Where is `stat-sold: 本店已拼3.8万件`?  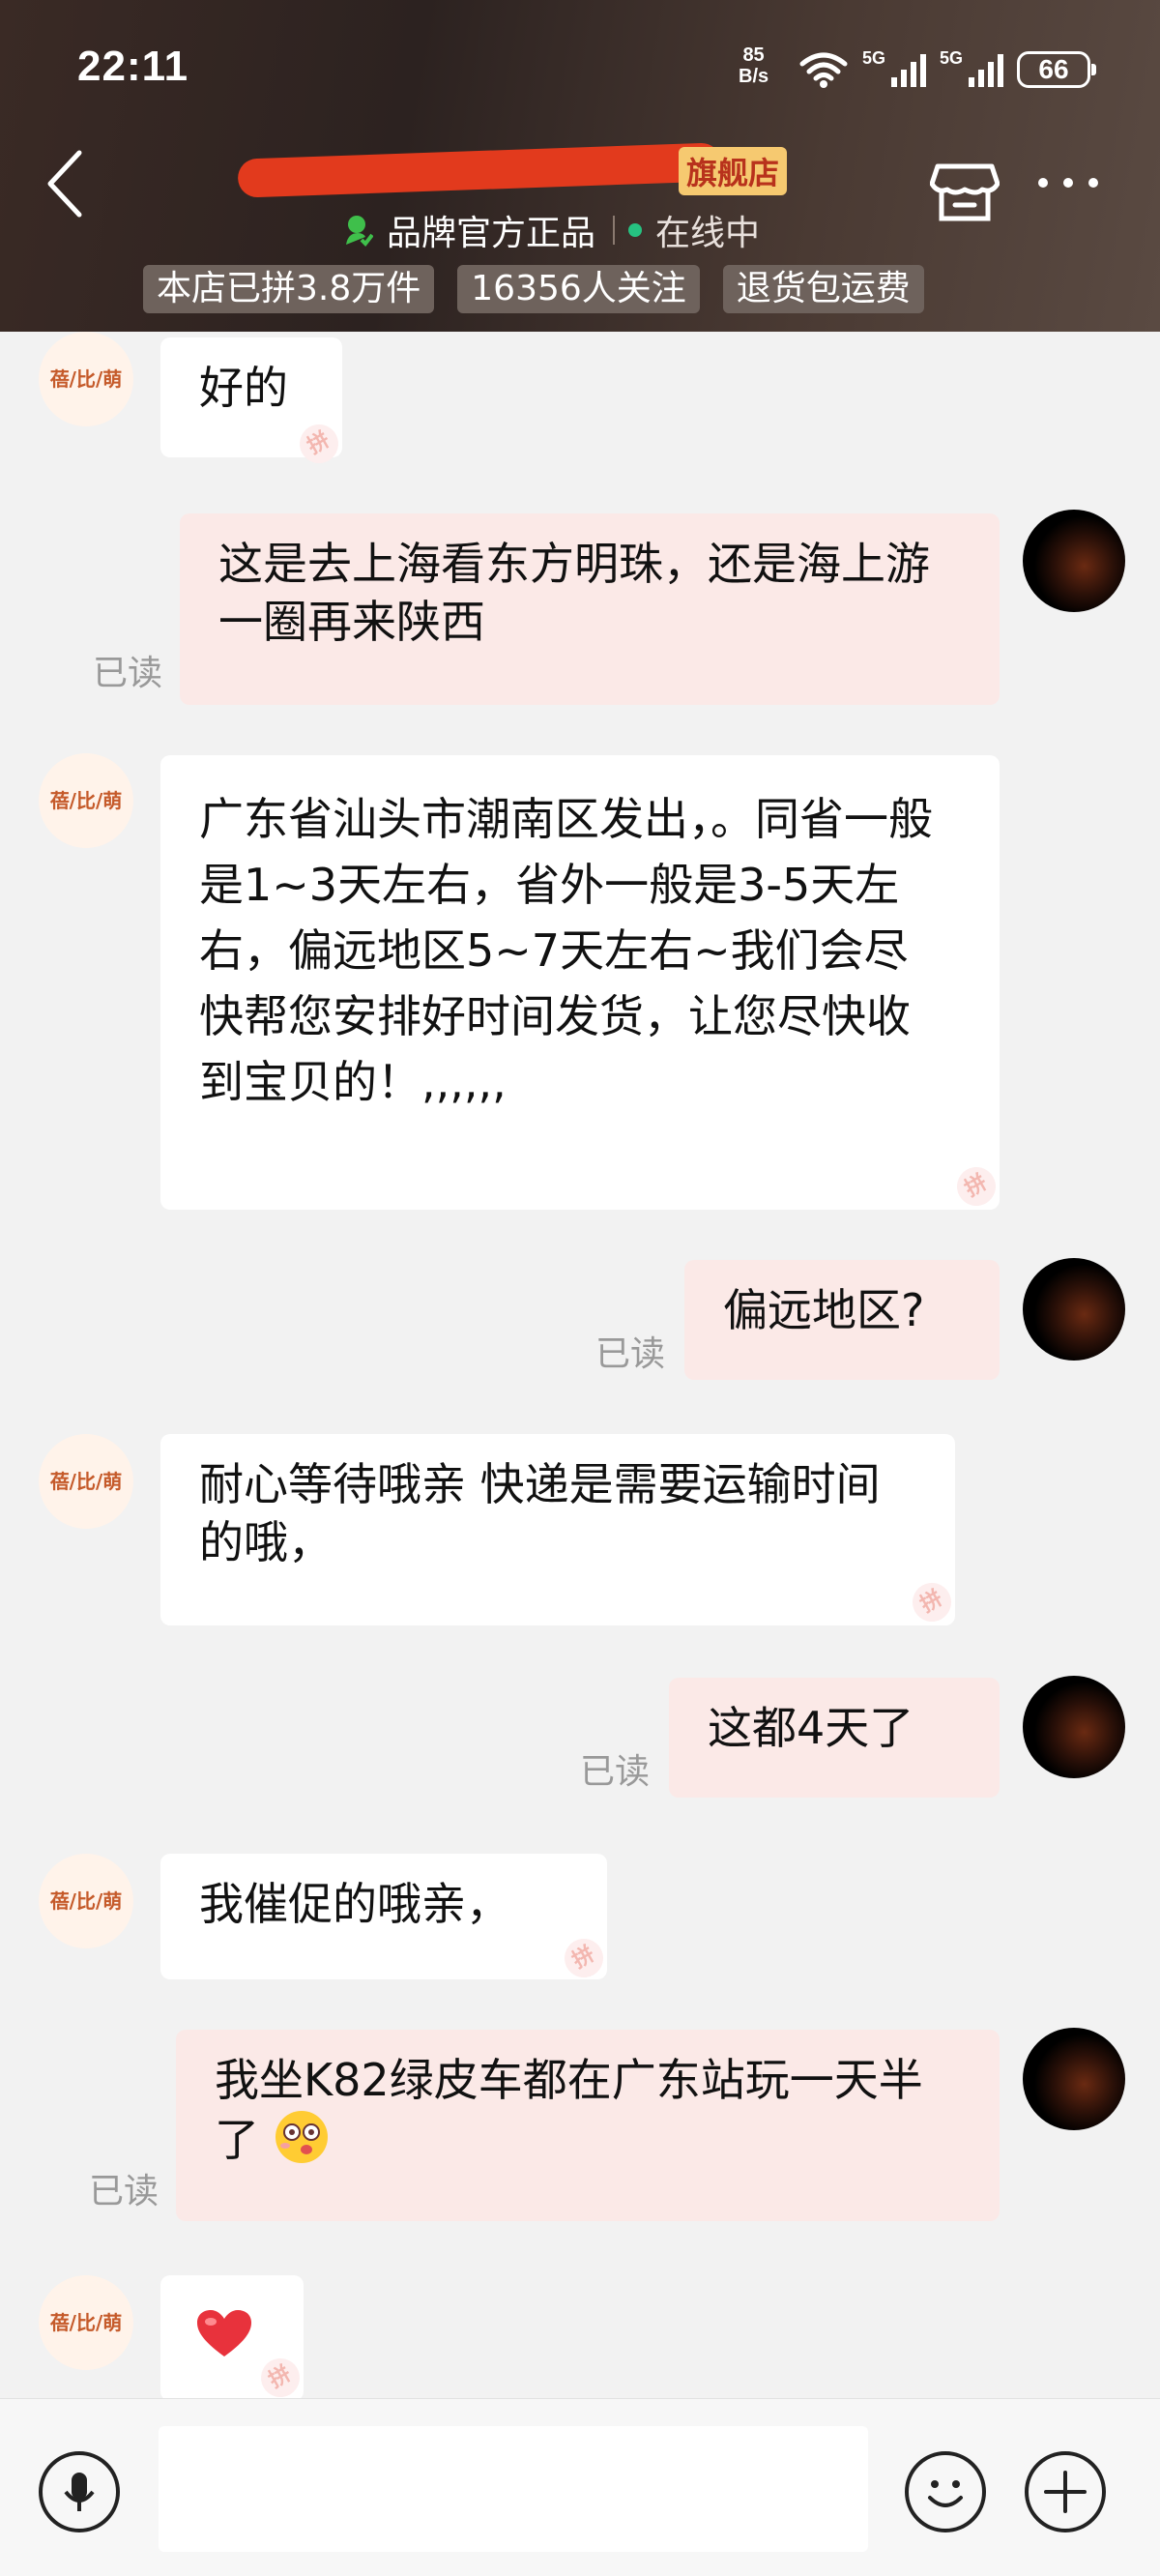 stat-sold: 本店已拼3.8万件 is located at coordinates (289, 289).